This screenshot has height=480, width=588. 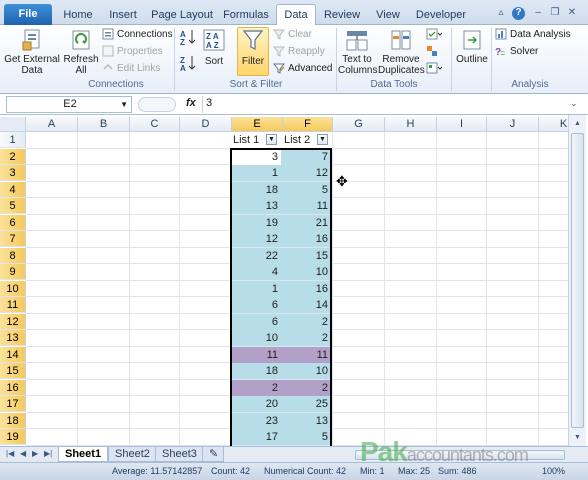 I want to click on filter-button: Filter, so click(x=253, y=47).